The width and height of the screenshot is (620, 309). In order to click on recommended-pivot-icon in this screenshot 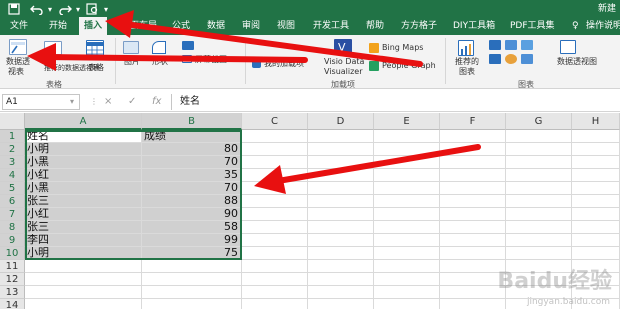, I will do `click(53, 48)`.